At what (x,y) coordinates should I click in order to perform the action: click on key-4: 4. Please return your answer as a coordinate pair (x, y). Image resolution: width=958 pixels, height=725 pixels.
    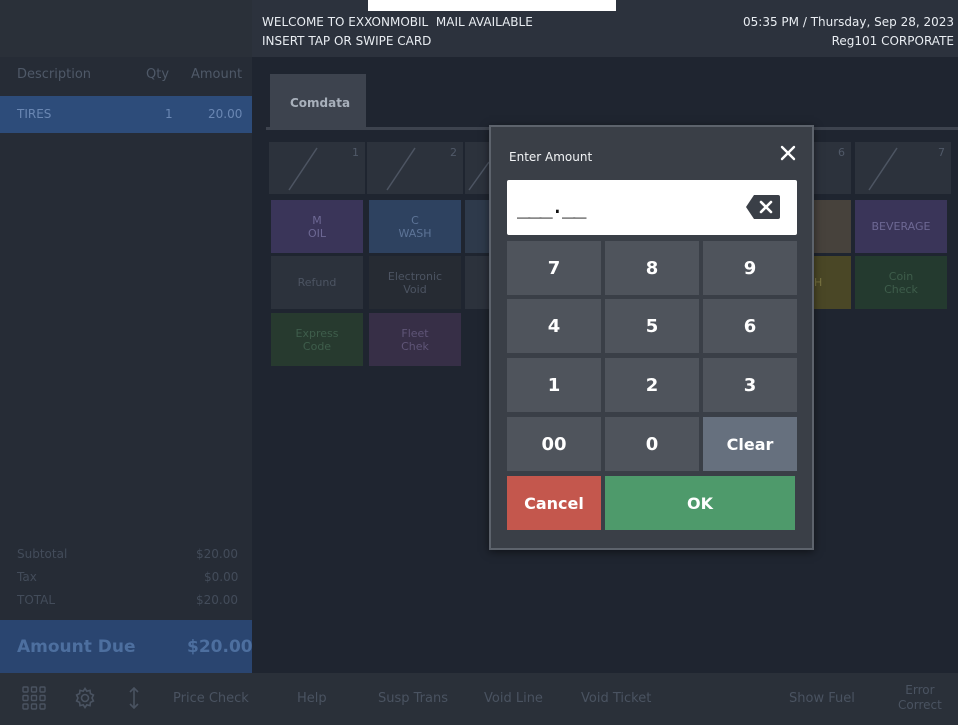
    Looking at the image, I should click on (554, 326).